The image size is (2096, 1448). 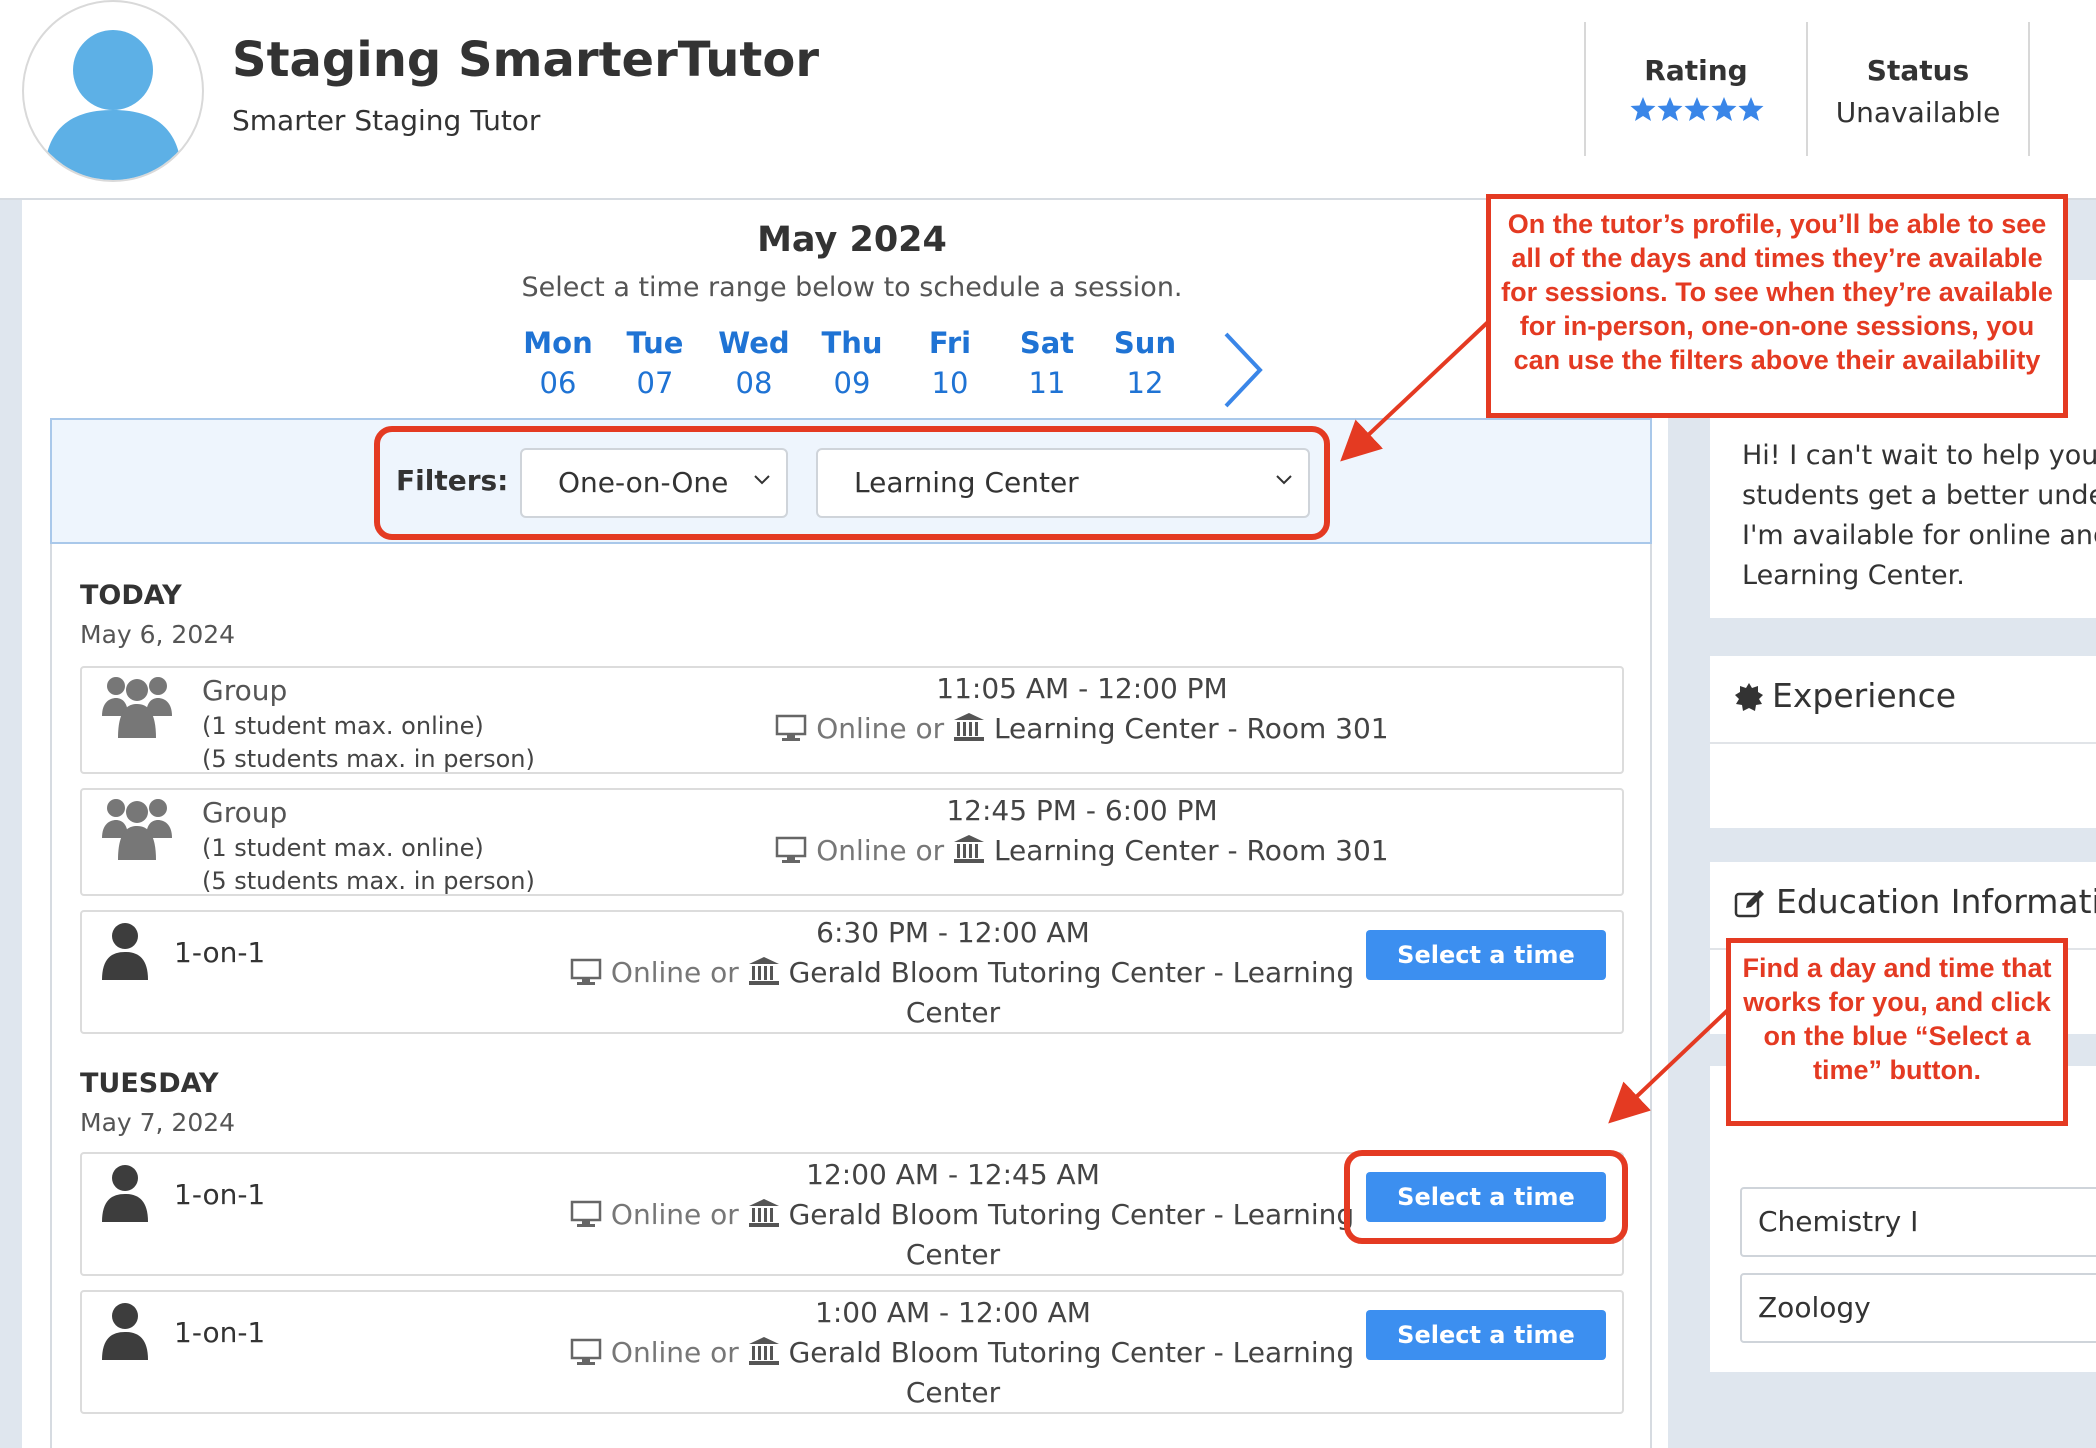 I want to click on arrow-to-filters, so click(x=1415, y=391).